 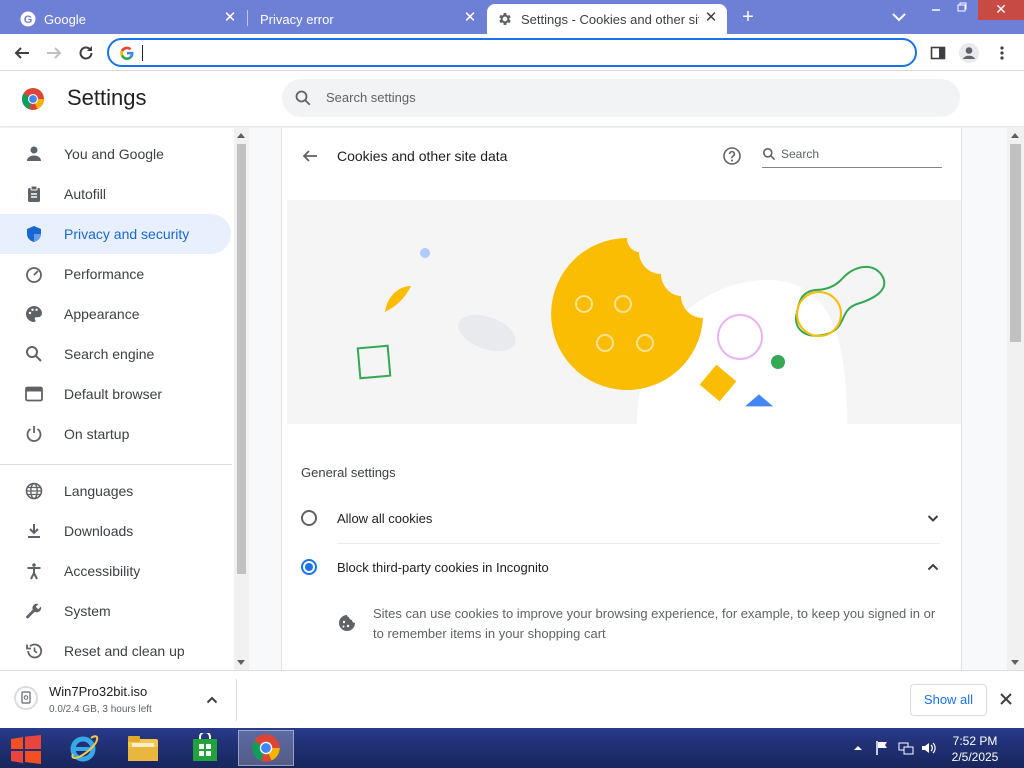 What do you see at coordinates (83, 748) in the screenshot?
I see `internet-explorer-icon` at bounding box center [83, 748].